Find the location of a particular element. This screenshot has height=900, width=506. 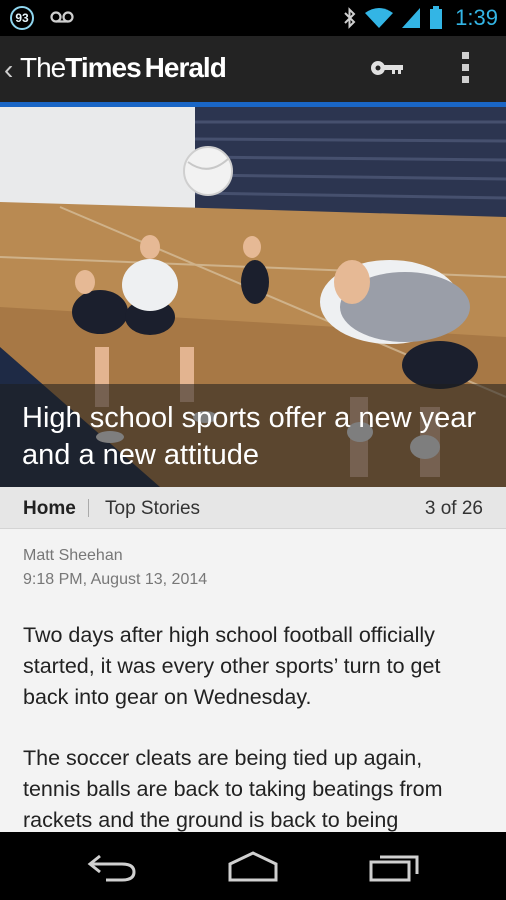

clock: 1:39 is located at coordinates (476, 17).